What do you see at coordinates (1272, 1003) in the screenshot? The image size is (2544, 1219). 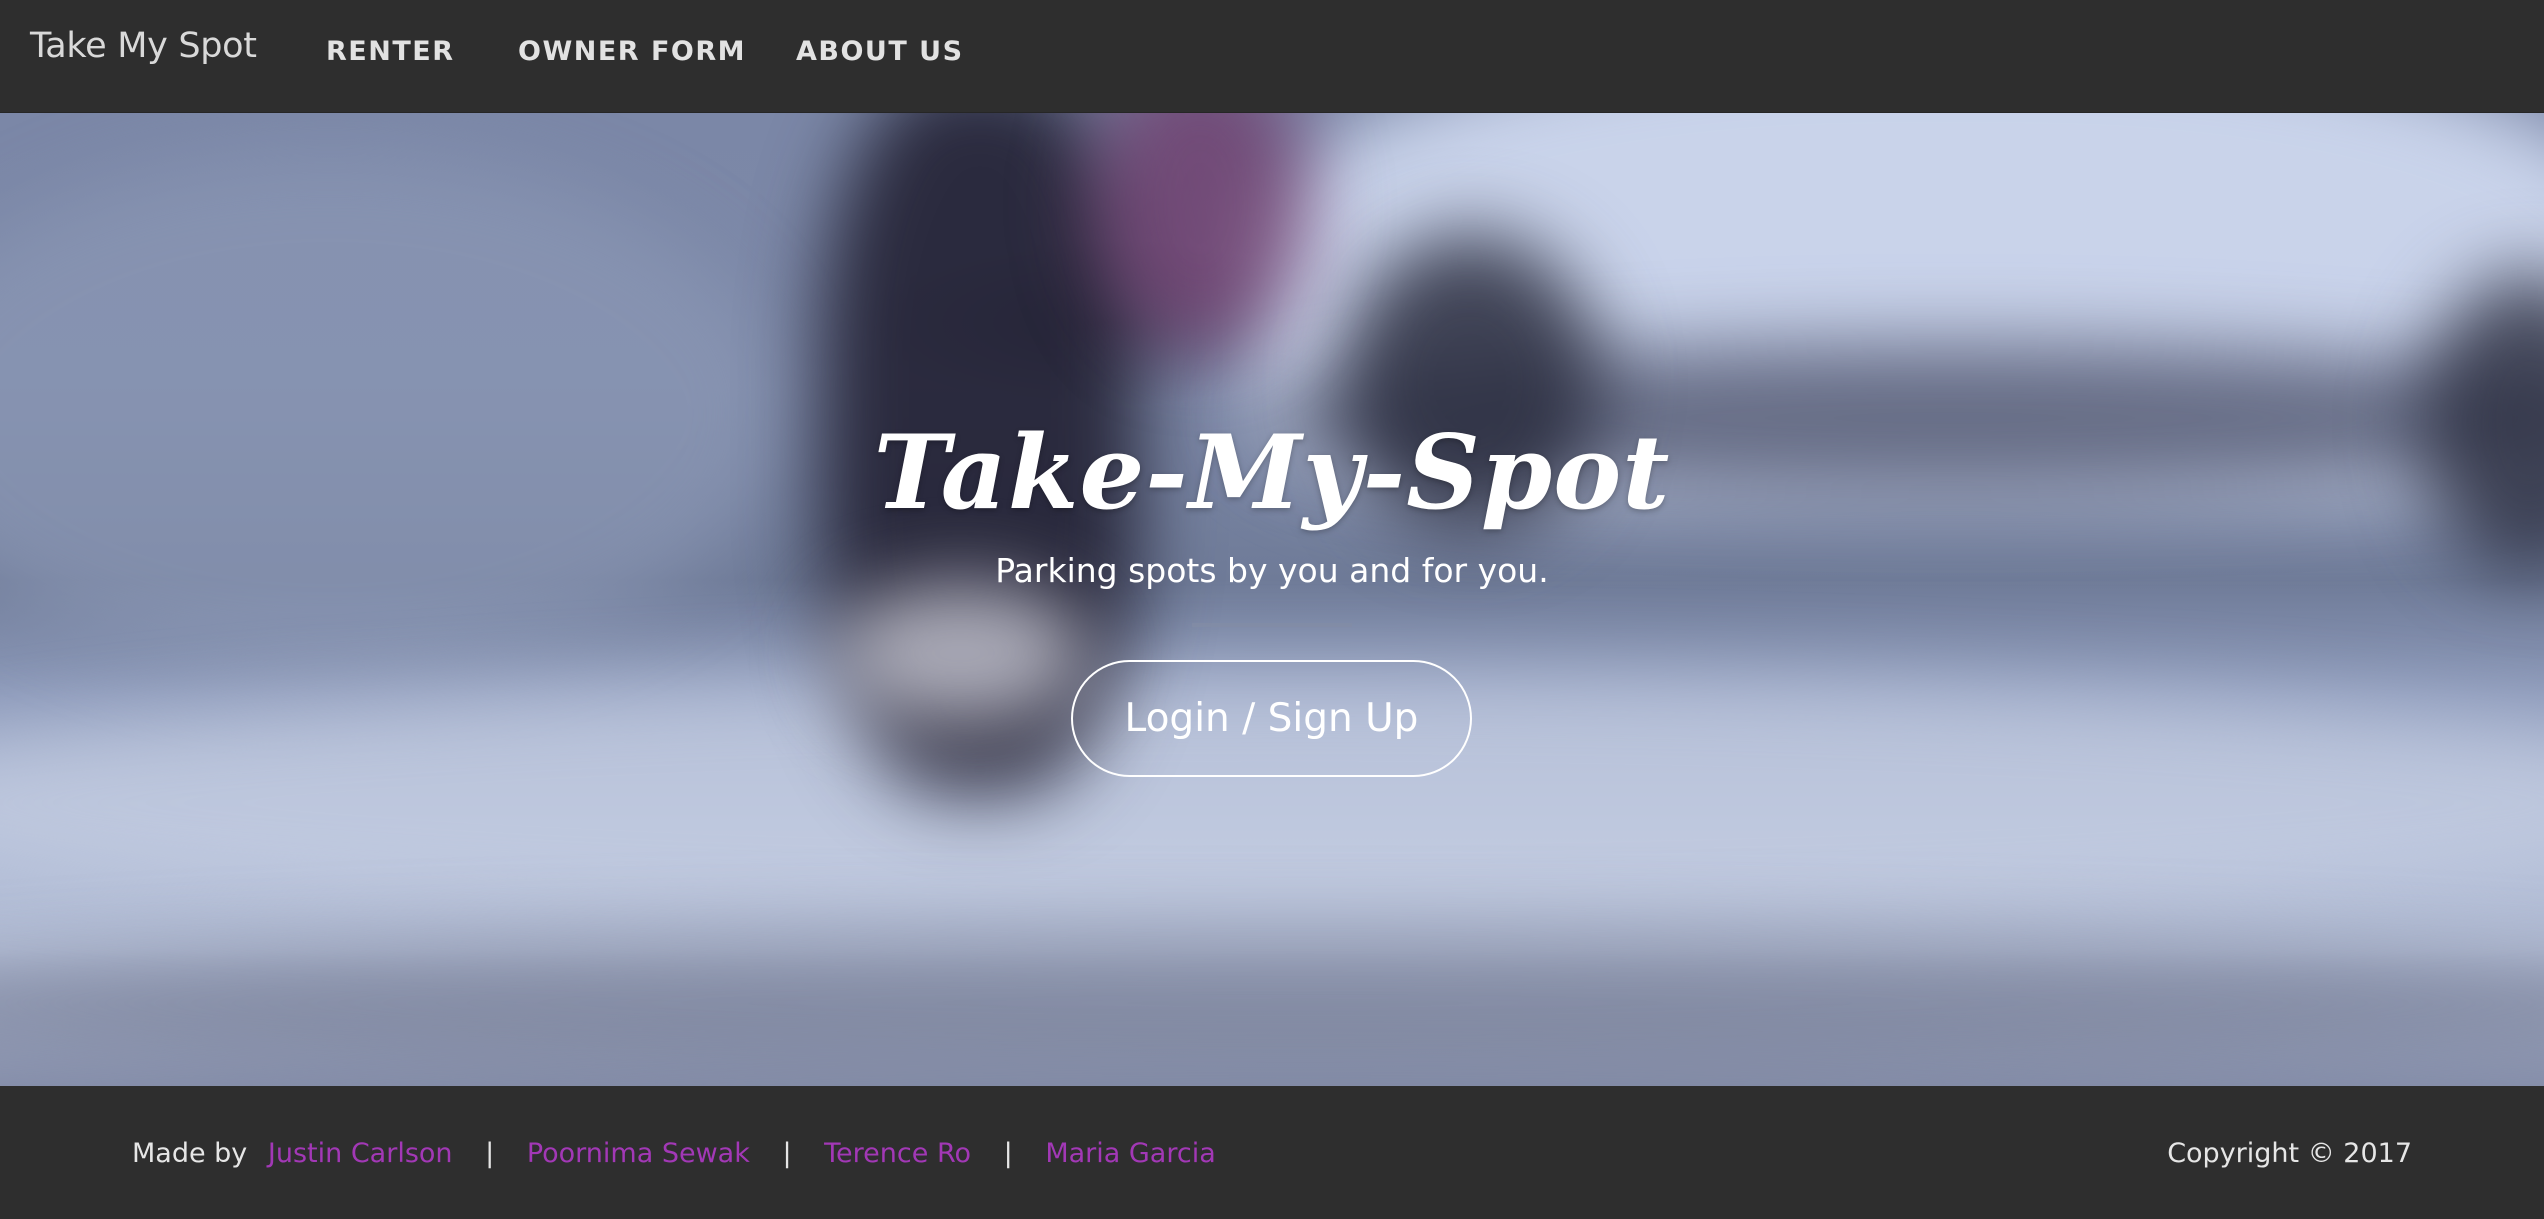 I see `hero-background-blur` at bounding box center [1272, 1003].